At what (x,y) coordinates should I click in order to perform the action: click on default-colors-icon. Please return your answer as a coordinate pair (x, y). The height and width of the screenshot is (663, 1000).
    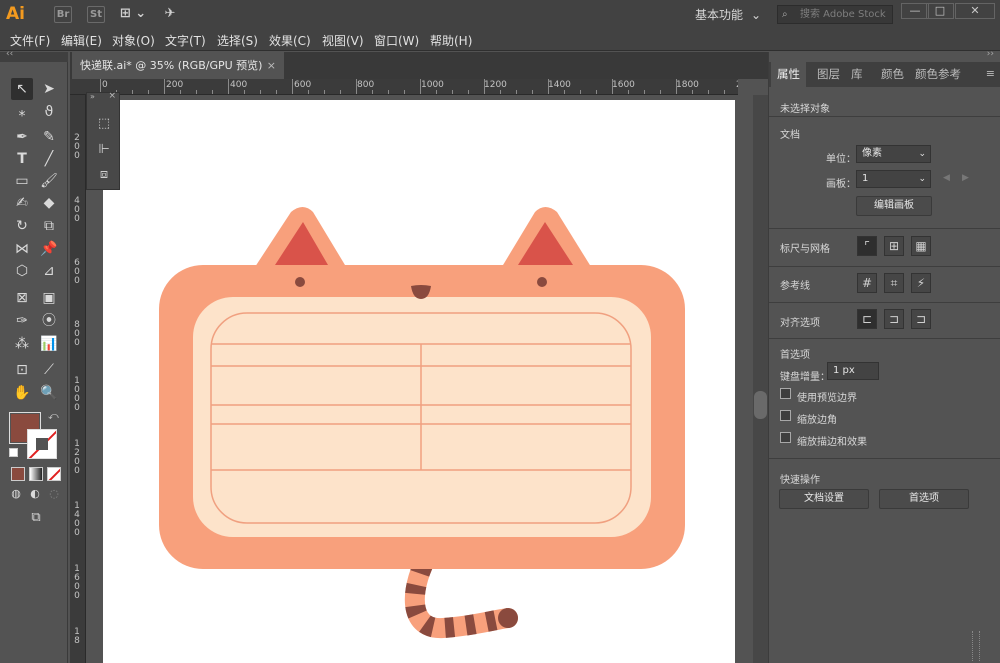
    Looking at the image, I should click on (13, 452).